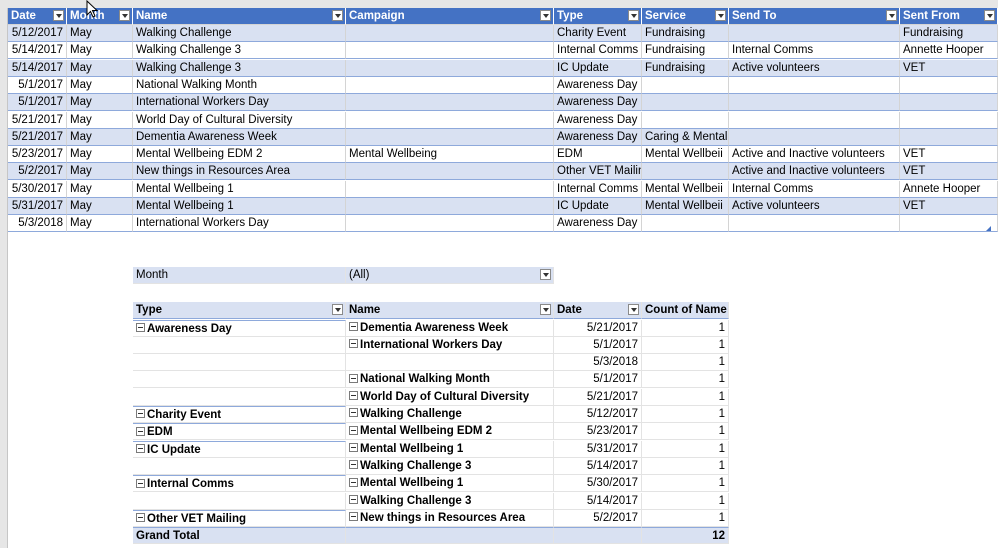 Image resolution: width=998 pixels, height=548 pixels. What do you see at coordinates (450, 328) in the screenshot?
I see `pivot-cell-name: Dementia Awareness Week` at bounding box center [450, 328].